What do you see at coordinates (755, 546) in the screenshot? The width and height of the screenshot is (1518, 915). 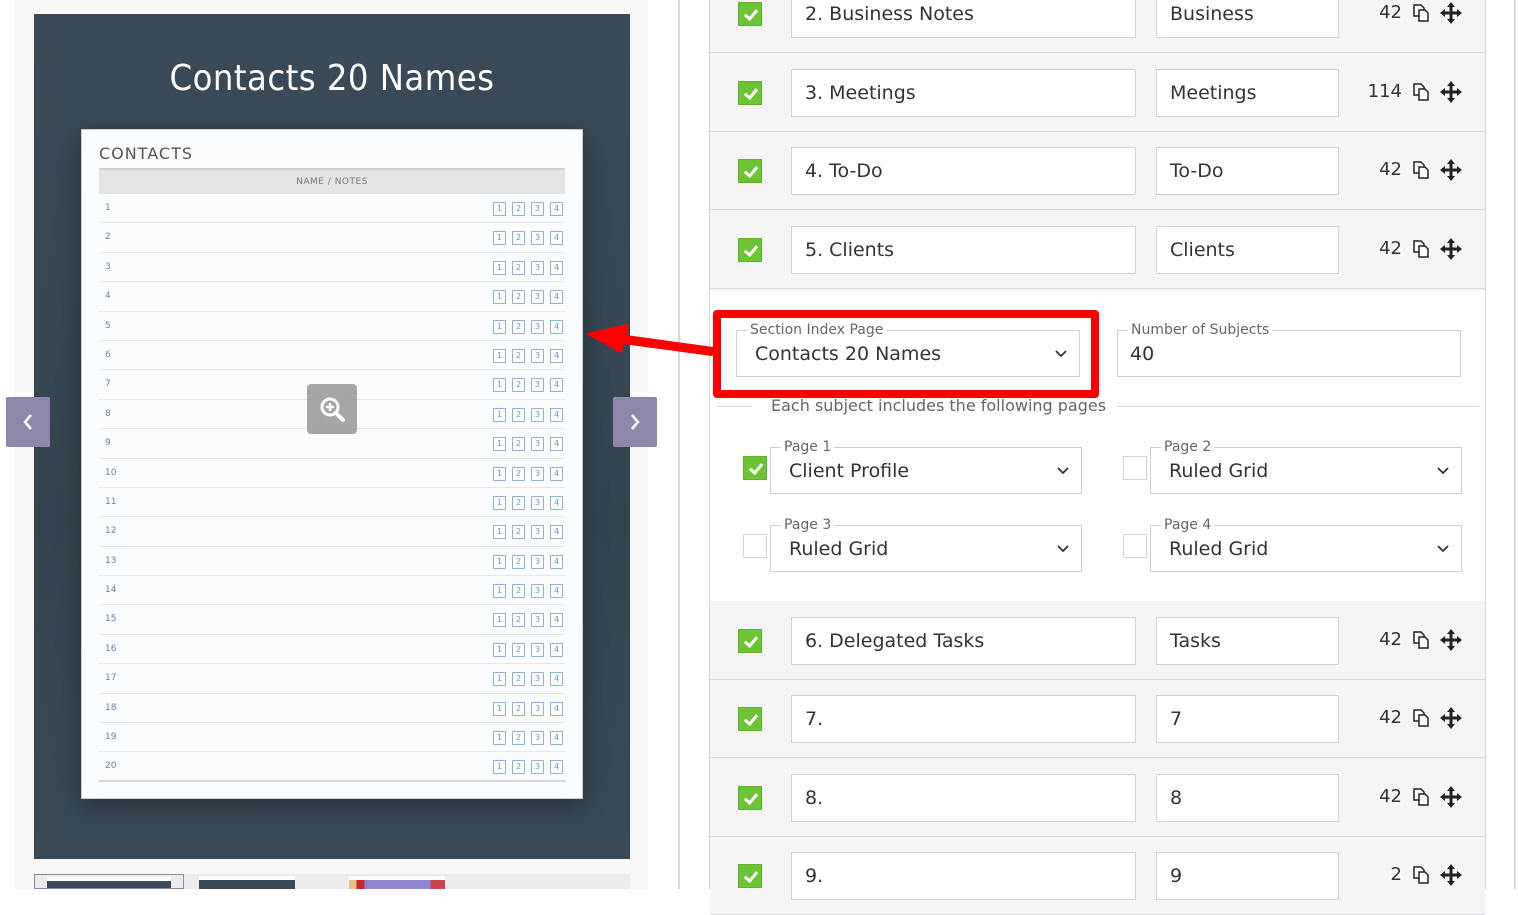 I see `page-3-checkbox` at bounding box center [755, 546].